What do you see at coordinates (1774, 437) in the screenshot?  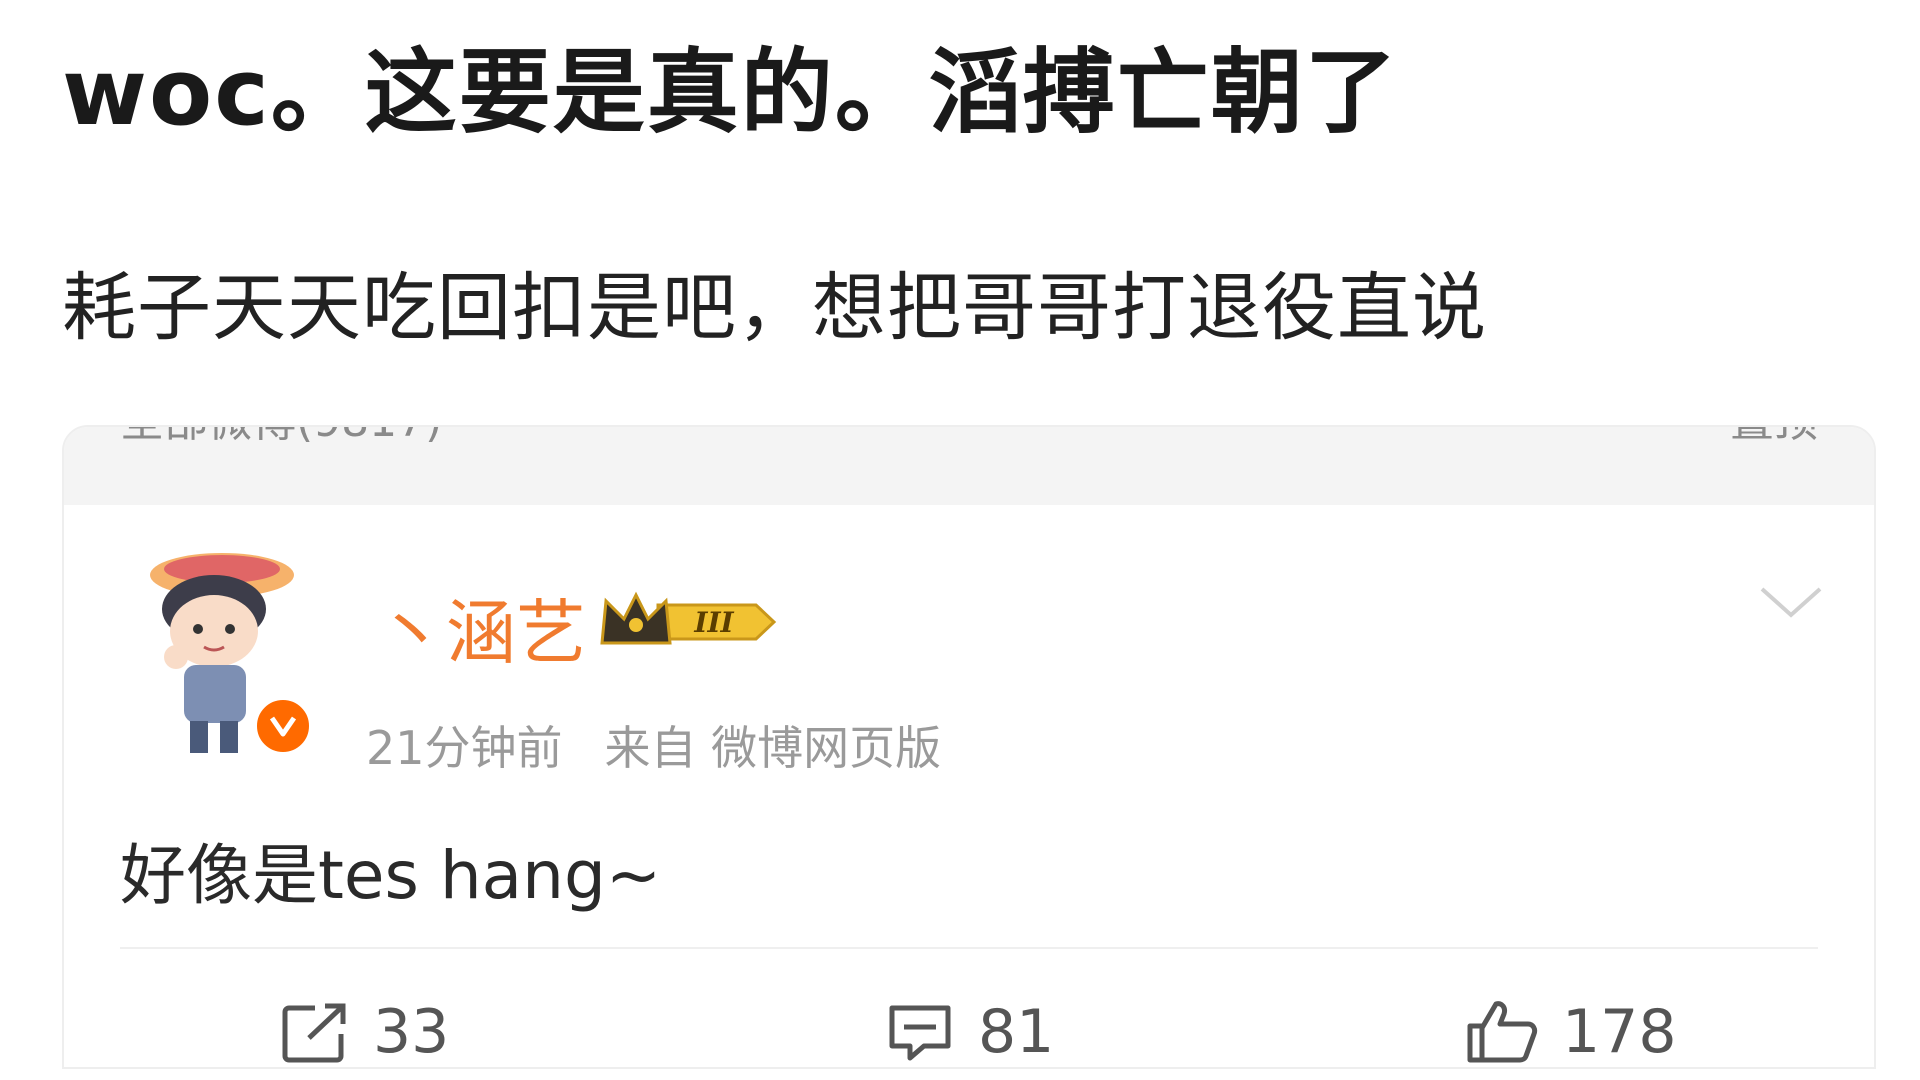 I see `pinned-label: 置顶` at bounding box center [1774, 437].